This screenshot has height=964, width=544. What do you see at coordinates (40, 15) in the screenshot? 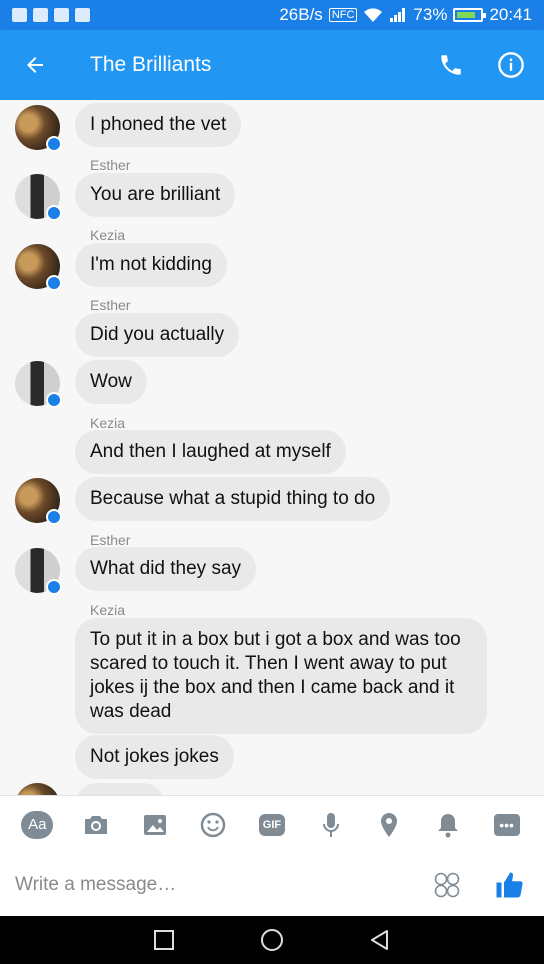
I see `gallery-icon` at bounding box center [40, 15].